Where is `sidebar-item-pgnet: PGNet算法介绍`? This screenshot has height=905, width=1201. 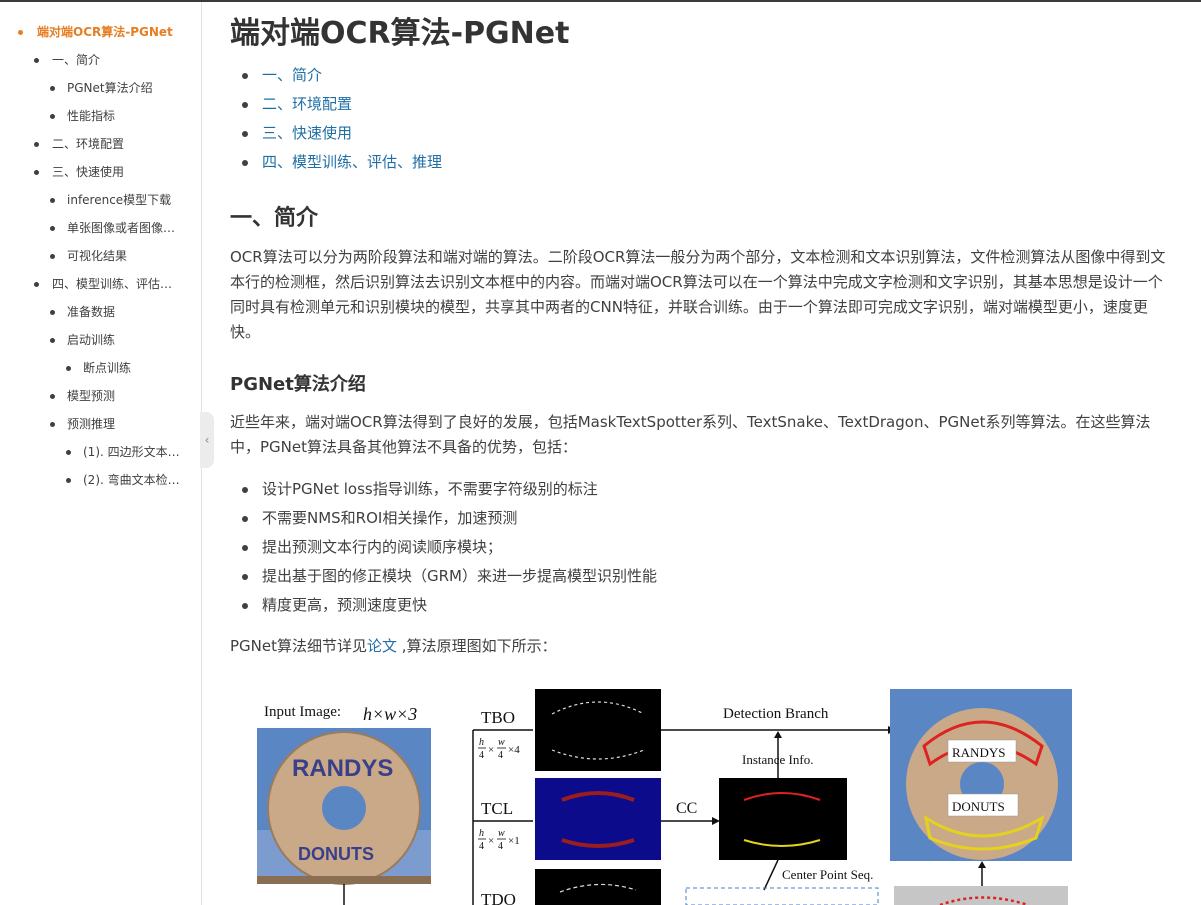
sidebar-item-pgnet: PGNet算法介绍 is located at coordinates (101, 88).